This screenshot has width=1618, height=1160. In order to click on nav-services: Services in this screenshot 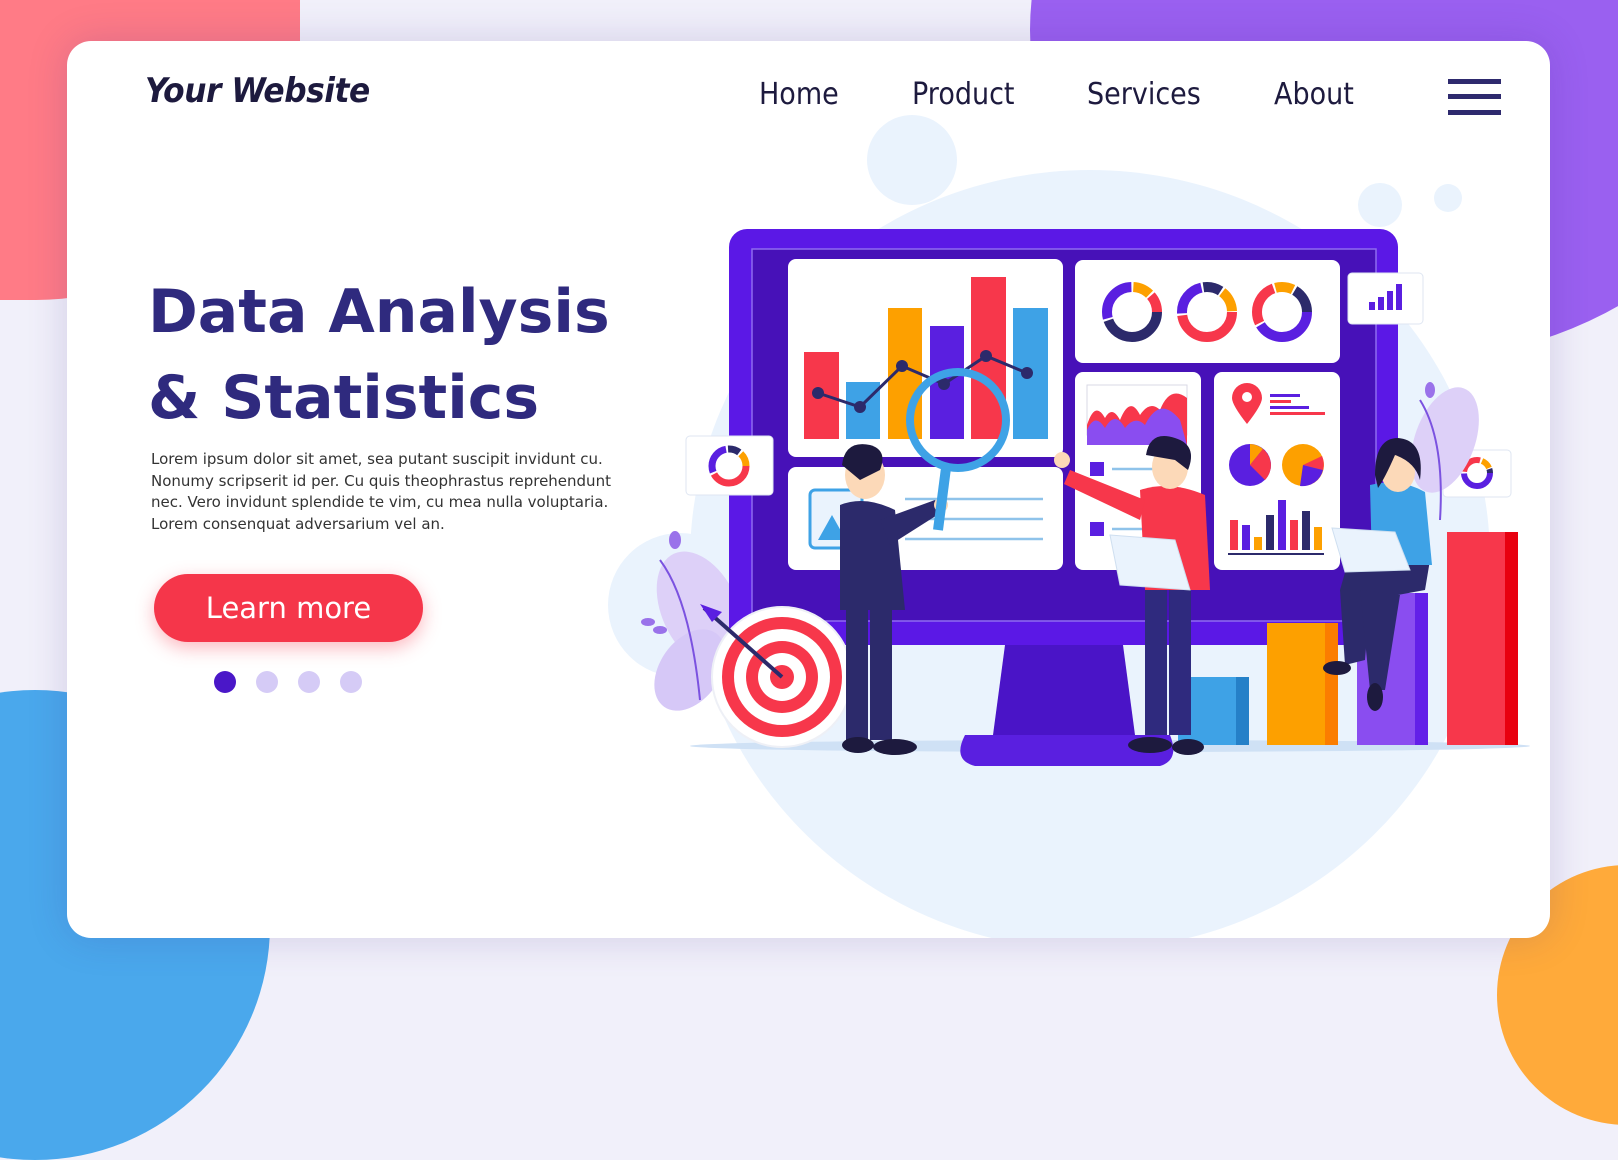, I will do `click(1144, 94)`.